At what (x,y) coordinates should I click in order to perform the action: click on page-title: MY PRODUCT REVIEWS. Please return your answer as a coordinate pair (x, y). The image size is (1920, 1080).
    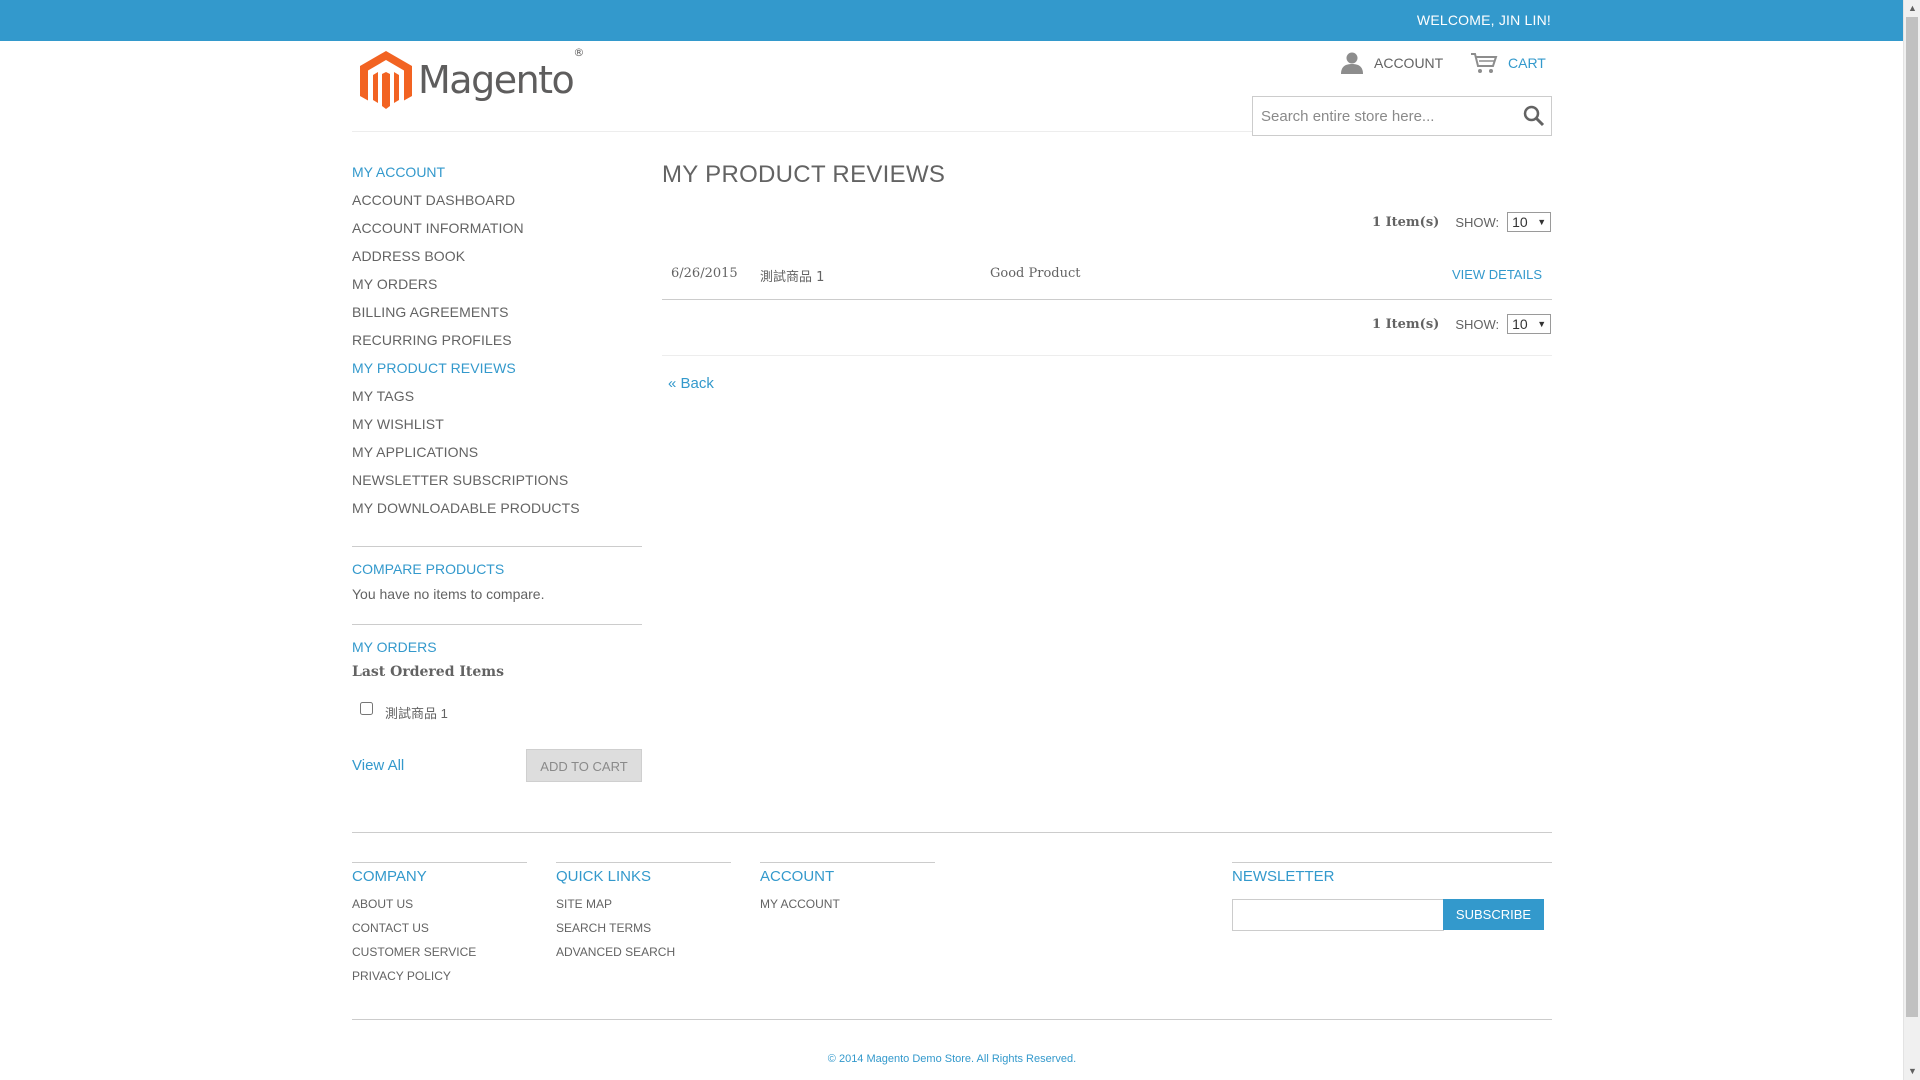
    Looking at the image, I should click on (804, 174).